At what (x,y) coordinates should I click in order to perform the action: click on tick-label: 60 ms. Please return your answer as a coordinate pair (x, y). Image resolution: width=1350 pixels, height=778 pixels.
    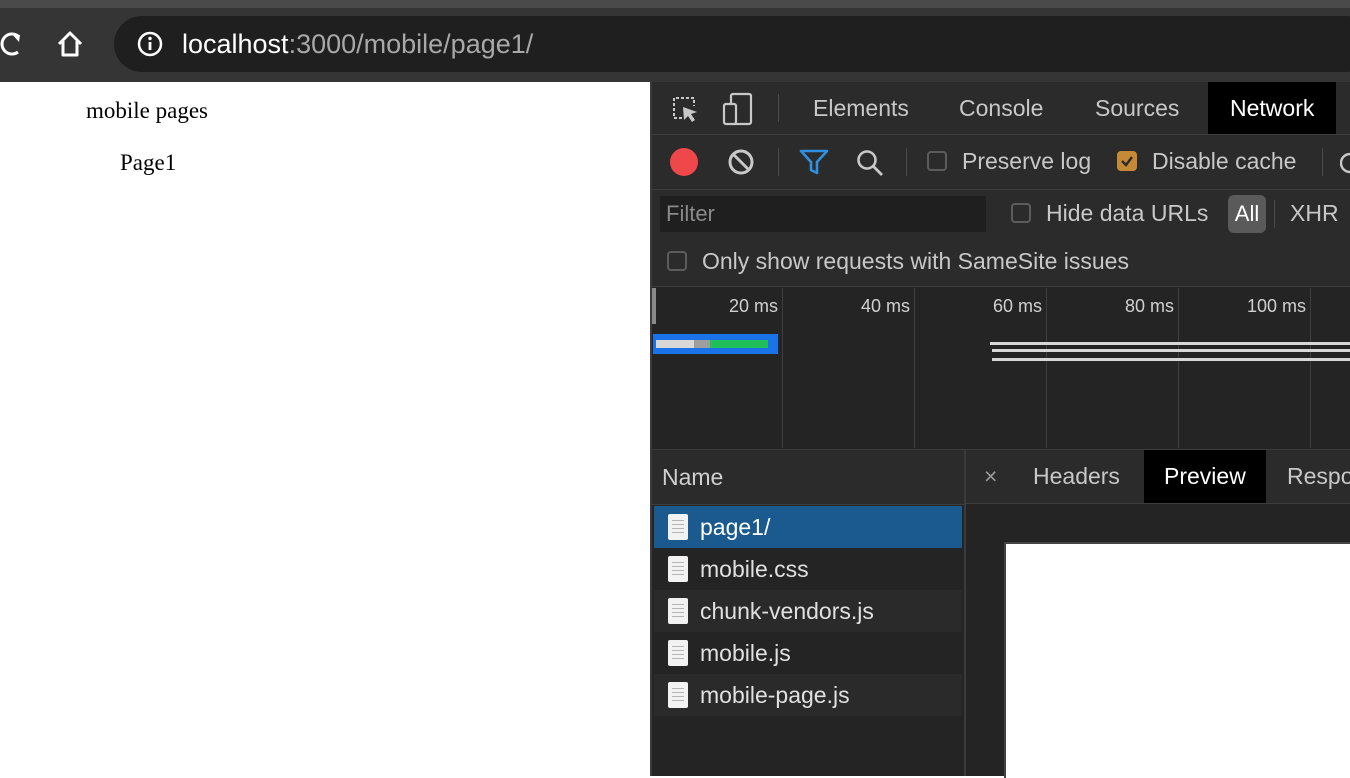
    Looking at the image, I should click on (1017, 306).